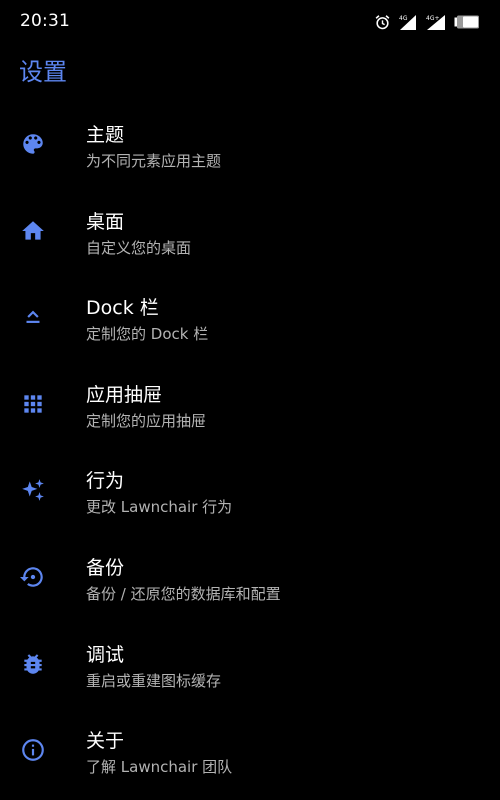 Image resolution: width=500 pixels, height=800 pixels. I want to click on battery-icon, so click(467, 22).